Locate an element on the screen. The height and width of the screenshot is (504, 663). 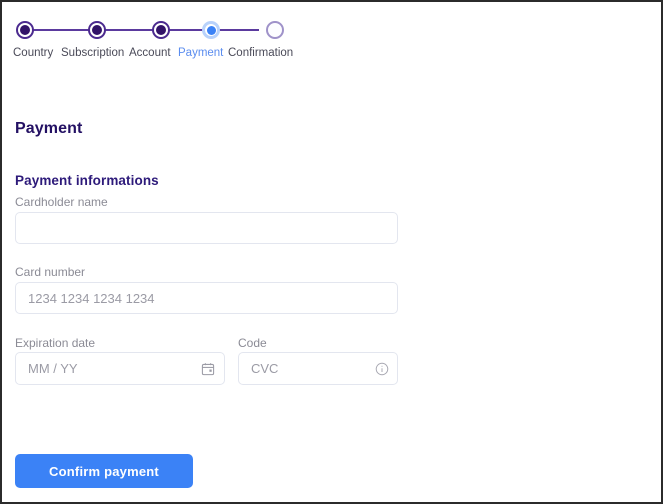
cardholder-name-label: Cardholder name is located at coordinates (61, 202).